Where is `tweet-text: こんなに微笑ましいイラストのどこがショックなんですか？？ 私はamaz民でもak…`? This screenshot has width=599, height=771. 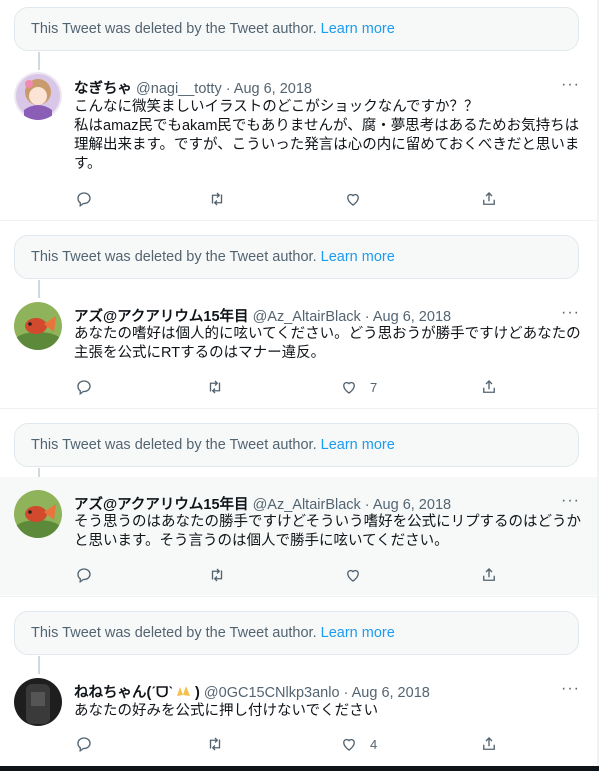
tweet-text: こんなに微笑ましいイラストのどこがショックなんですか？？ 私はamaz民でもak… is located at coordinates (327, 135).